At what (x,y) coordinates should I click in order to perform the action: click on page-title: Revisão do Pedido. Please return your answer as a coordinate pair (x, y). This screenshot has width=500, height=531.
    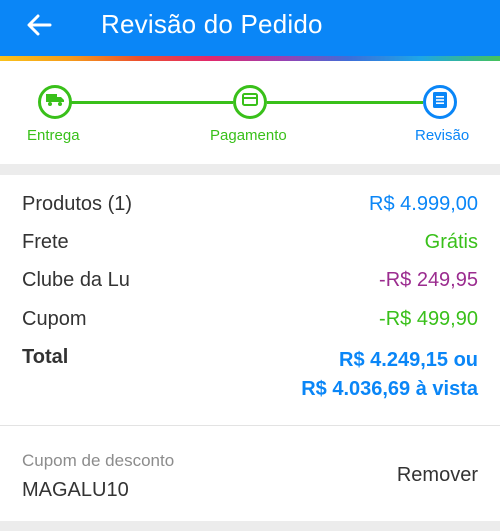
    Looking at the image, I should click on (212, 24).